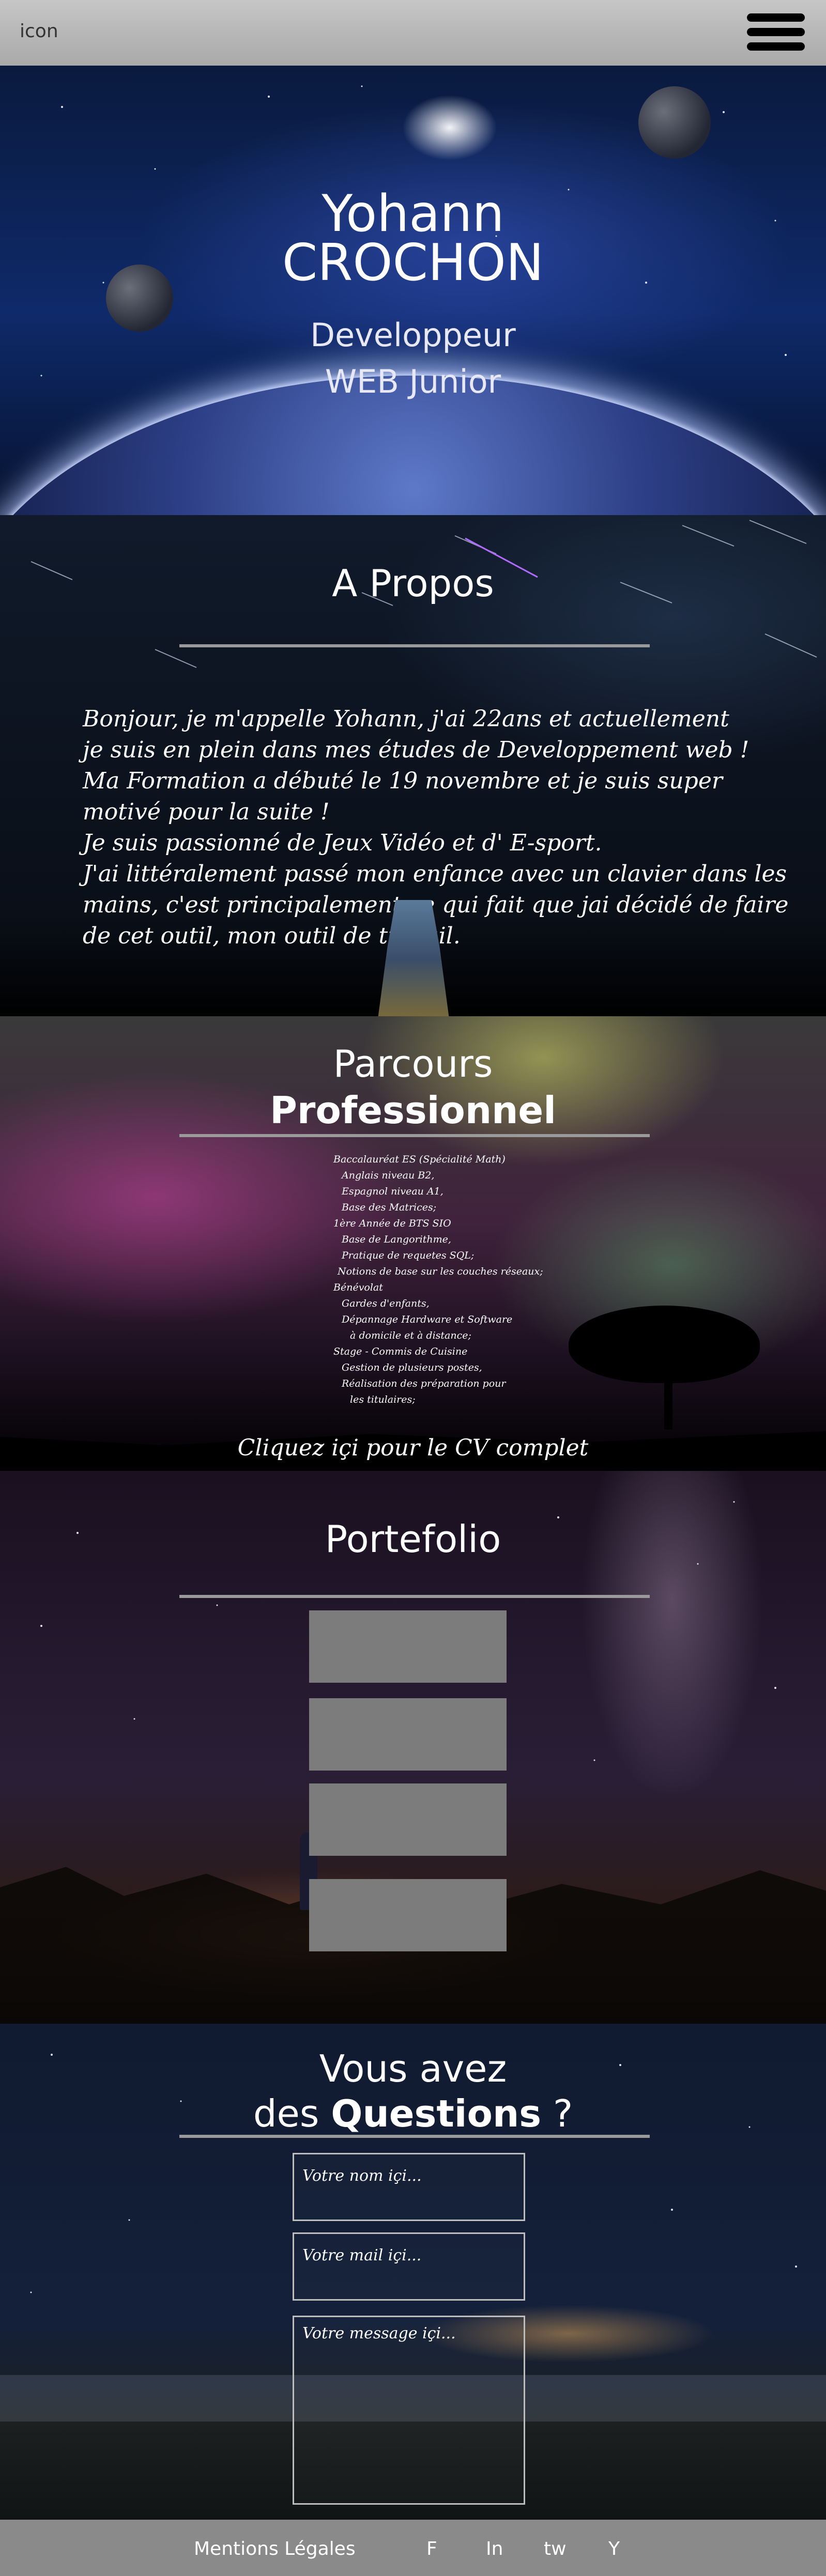 The image size is (826, 2576). Describe the element at coordinates (424, 1383) in the screenshot. I see `career-item: Réalisation des préparation pour` at that location.